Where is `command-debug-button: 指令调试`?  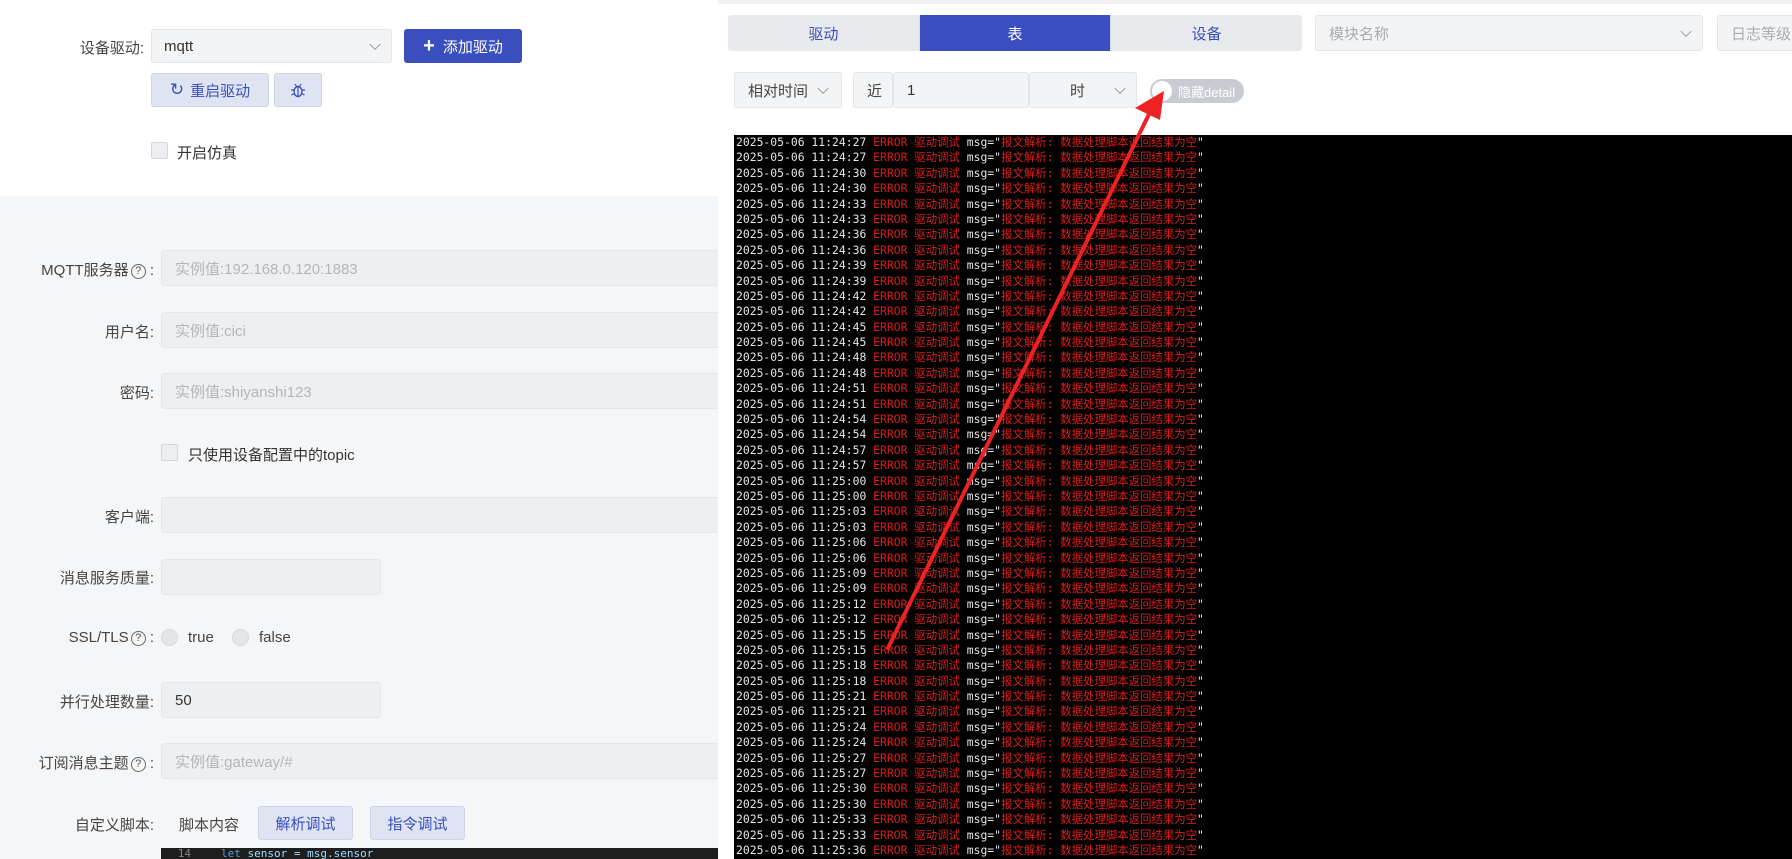 command-debug-button: 指令调试 is located at coordinates (417, 823).